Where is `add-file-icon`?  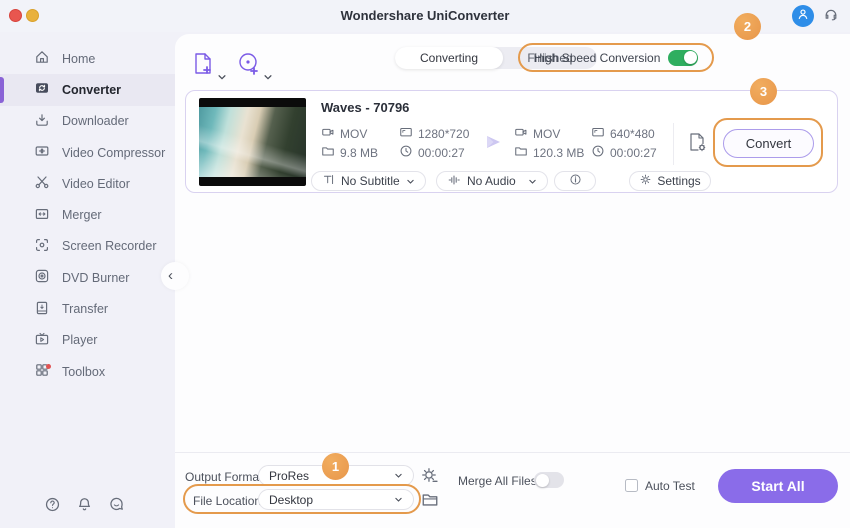
add-file-icon is located at coordinates (203, 66).